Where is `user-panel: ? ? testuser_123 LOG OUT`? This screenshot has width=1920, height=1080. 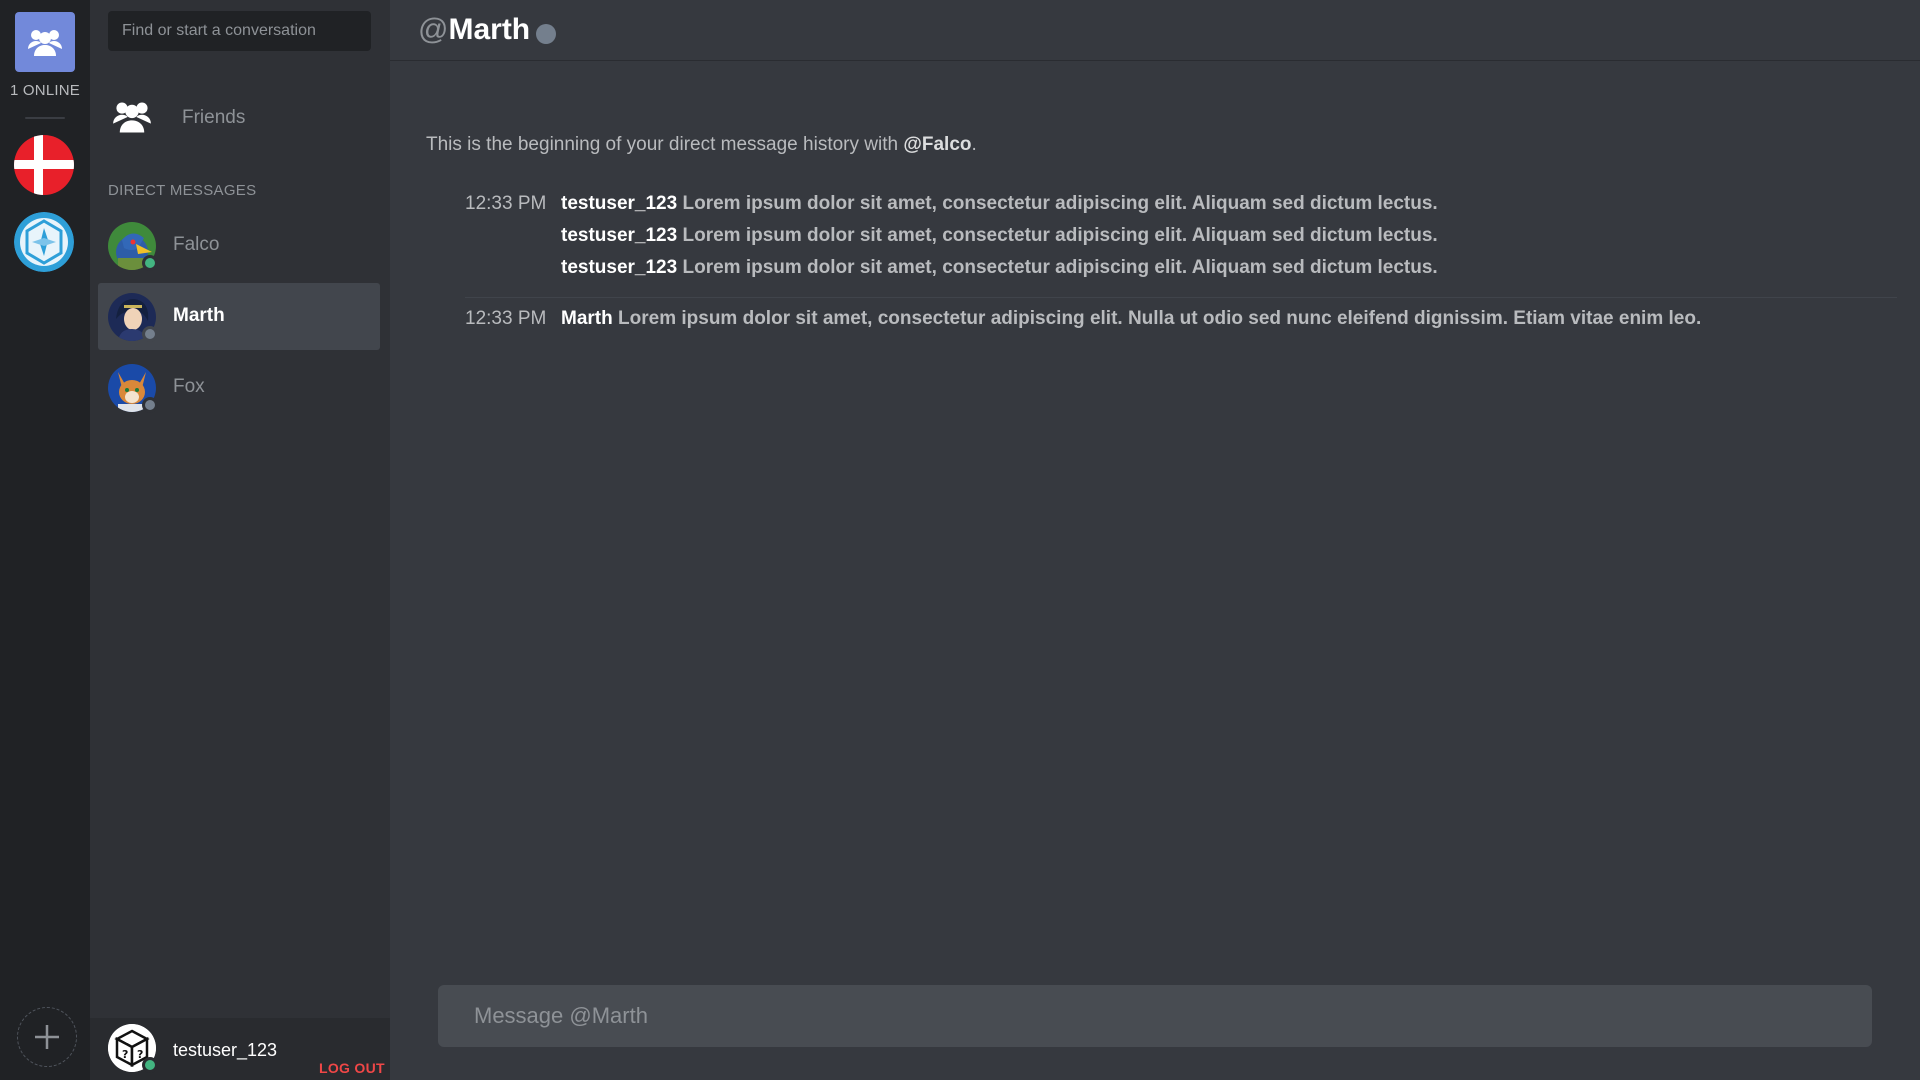
user-panel: ? ? testuser_123 LOG OUT is located at coordinates (240, 1049).